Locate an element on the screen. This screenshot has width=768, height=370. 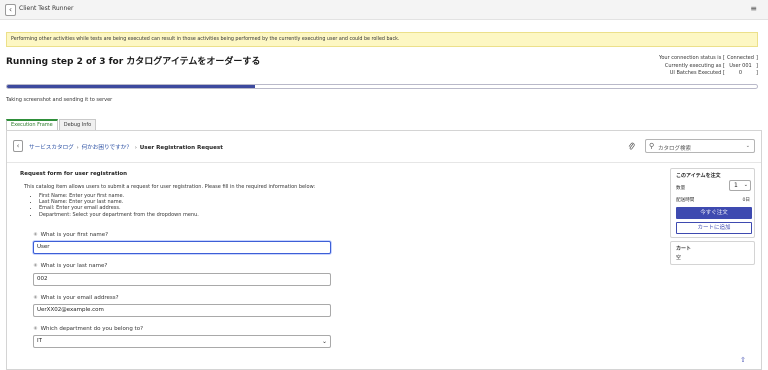
order-now-button: 今すぐ注文 is located at coordinates (714, 213).